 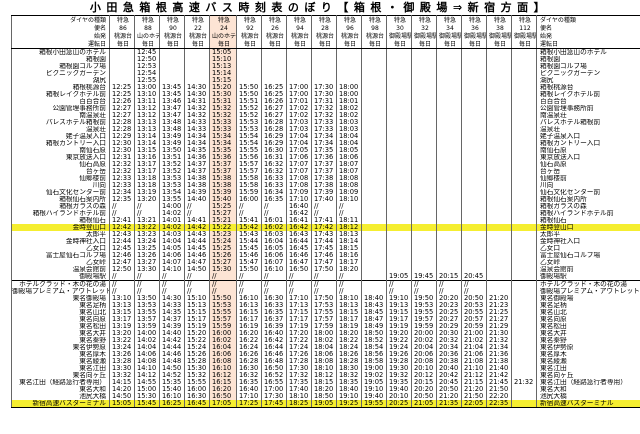 What do you see at coordinates (299, 108) in the screenshot?
I see `time-cell: 17:02` at bounding box center [299, 108].